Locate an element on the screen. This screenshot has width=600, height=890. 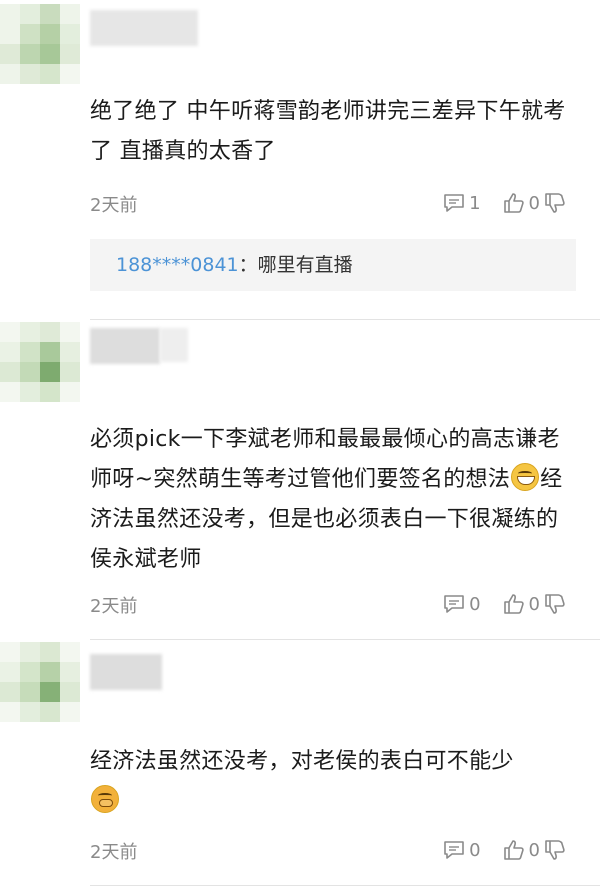
comment-text-body: 经济法虽然还没考，对老侯的表白可不能少 is located at coordinates (302, 761).